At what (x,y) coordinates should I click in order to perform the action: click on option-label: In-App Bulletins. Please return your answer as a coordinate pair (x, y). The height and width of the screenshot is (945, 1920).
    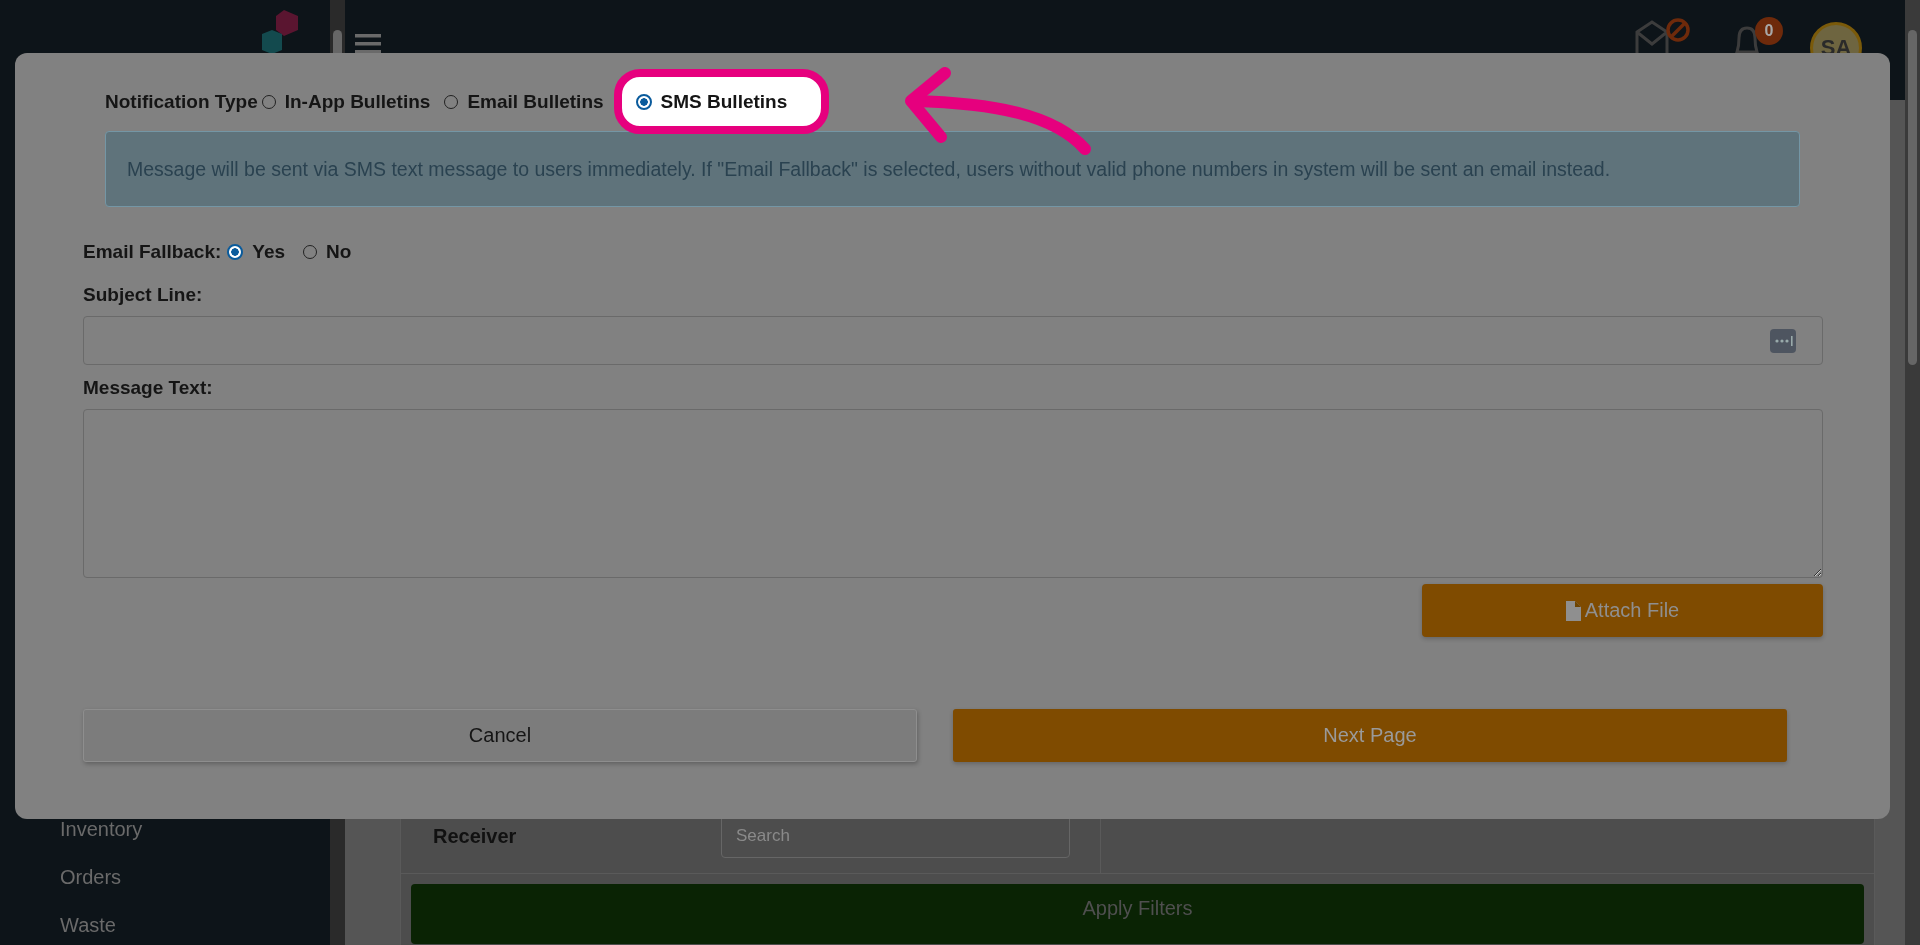
    Looking at the image, I should click on (357, 101).